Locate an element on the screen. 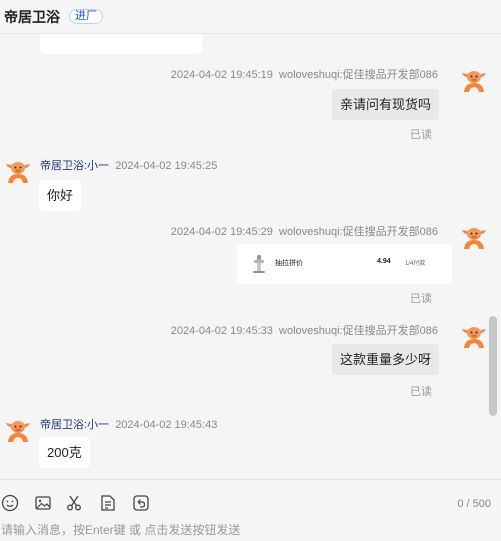 The width and height of the screenshot is (501, 541). message-time: 2024-04-02 19:45:29 is located at coordinates (221, 232).